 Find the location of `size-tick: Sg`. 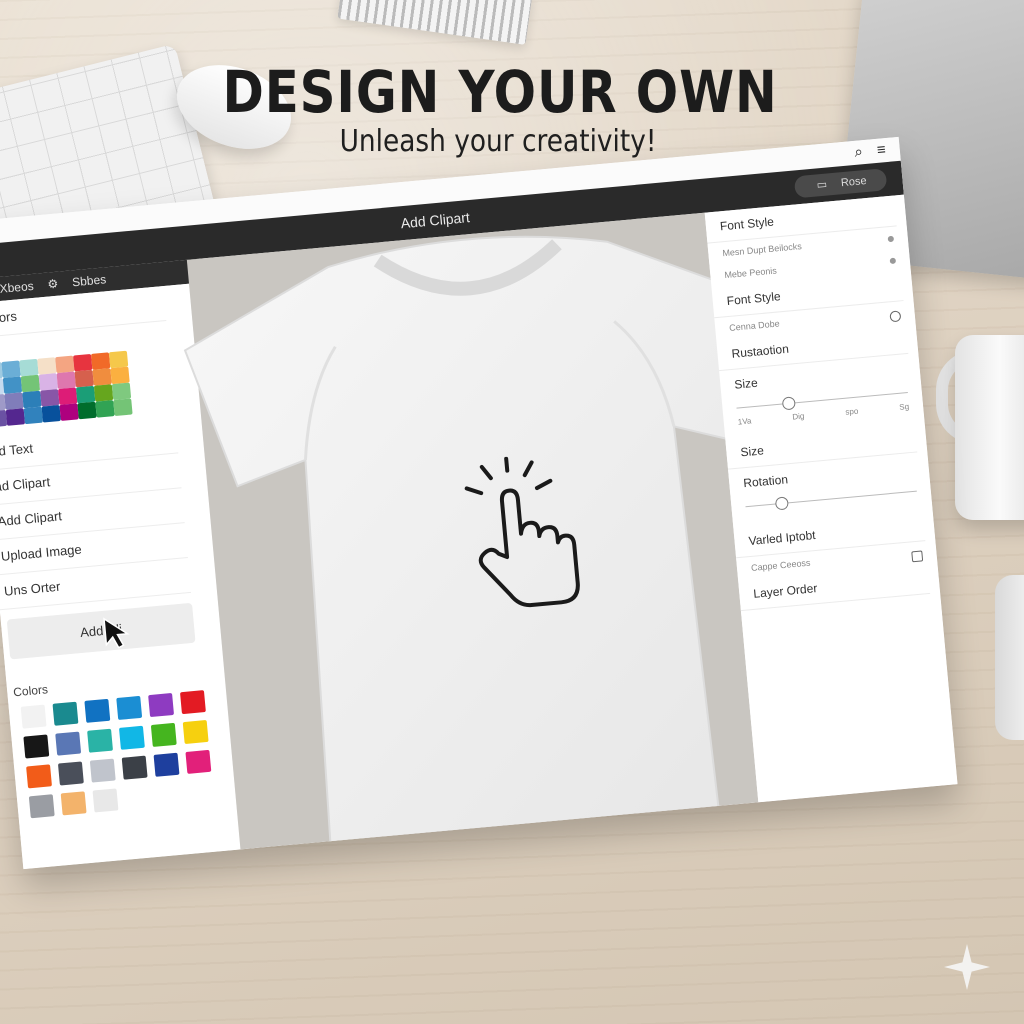

size-tick: Sg is located at coordinates (904, 407).